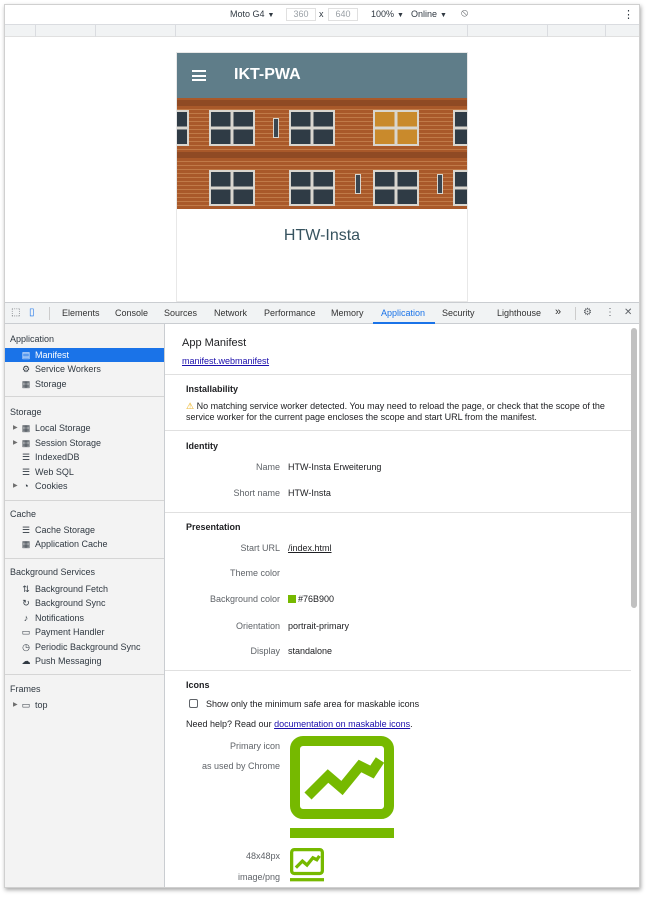 Image resolution: width=650 pixels, height=898 pixels. What do you see at coordinates (254, 746) in the screenshot?
I see `primary-icon-label: Primary icon` at bounding box center [254, 746].